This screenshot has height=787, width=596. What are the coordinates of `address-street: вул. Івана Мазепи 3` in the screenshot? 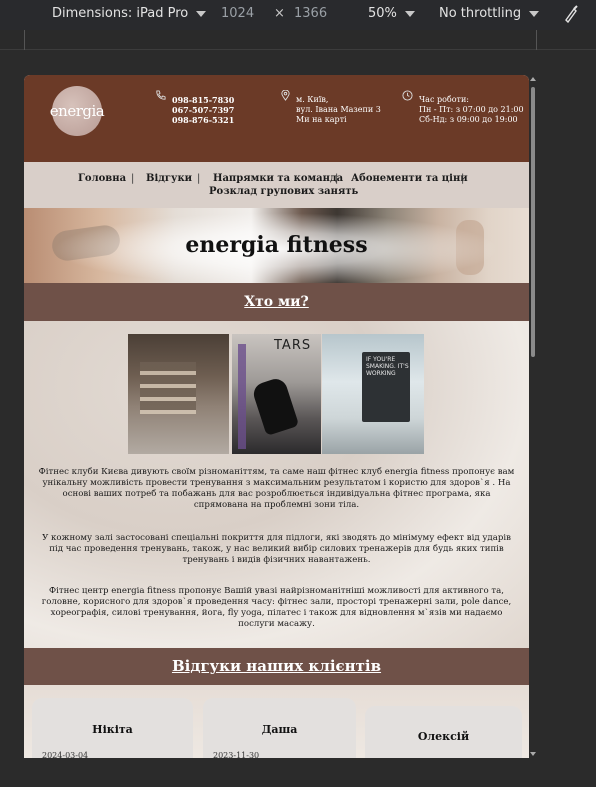 It's located at (338, 109).